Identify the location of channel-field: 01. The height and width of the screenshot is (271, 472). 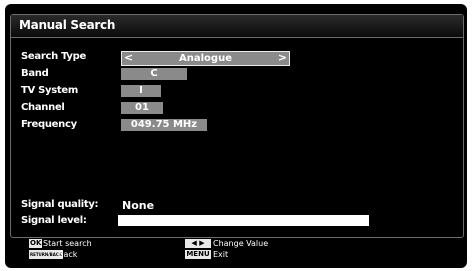
(142, 108).